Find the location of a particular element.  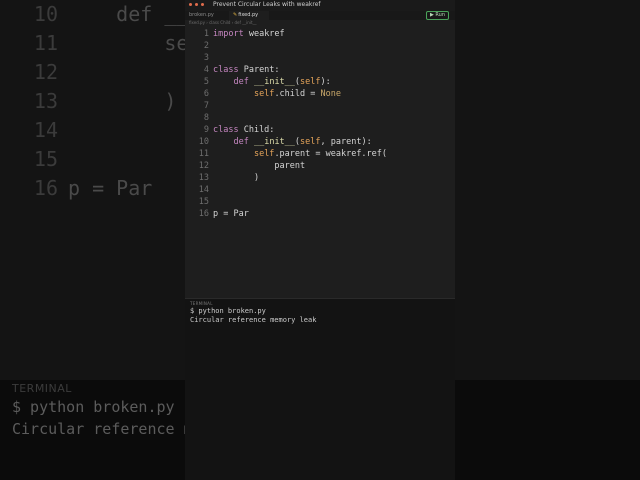

tab-fixed-py: ✎fixed.py is located at coordinates (249, 15).